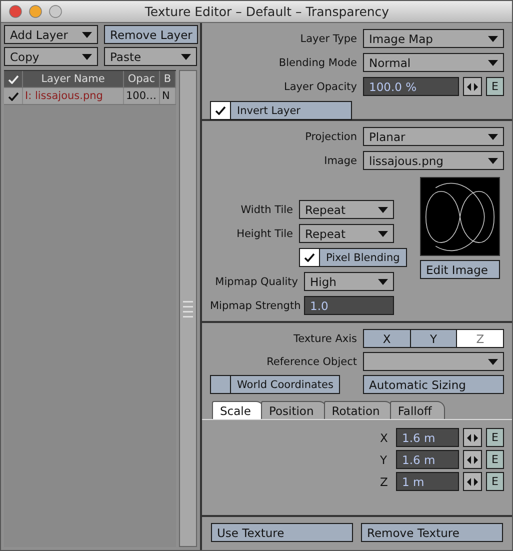  Describe the element at coordinates (266, 210) in the screenshot. I see `field-label: Width Tile` at that location.